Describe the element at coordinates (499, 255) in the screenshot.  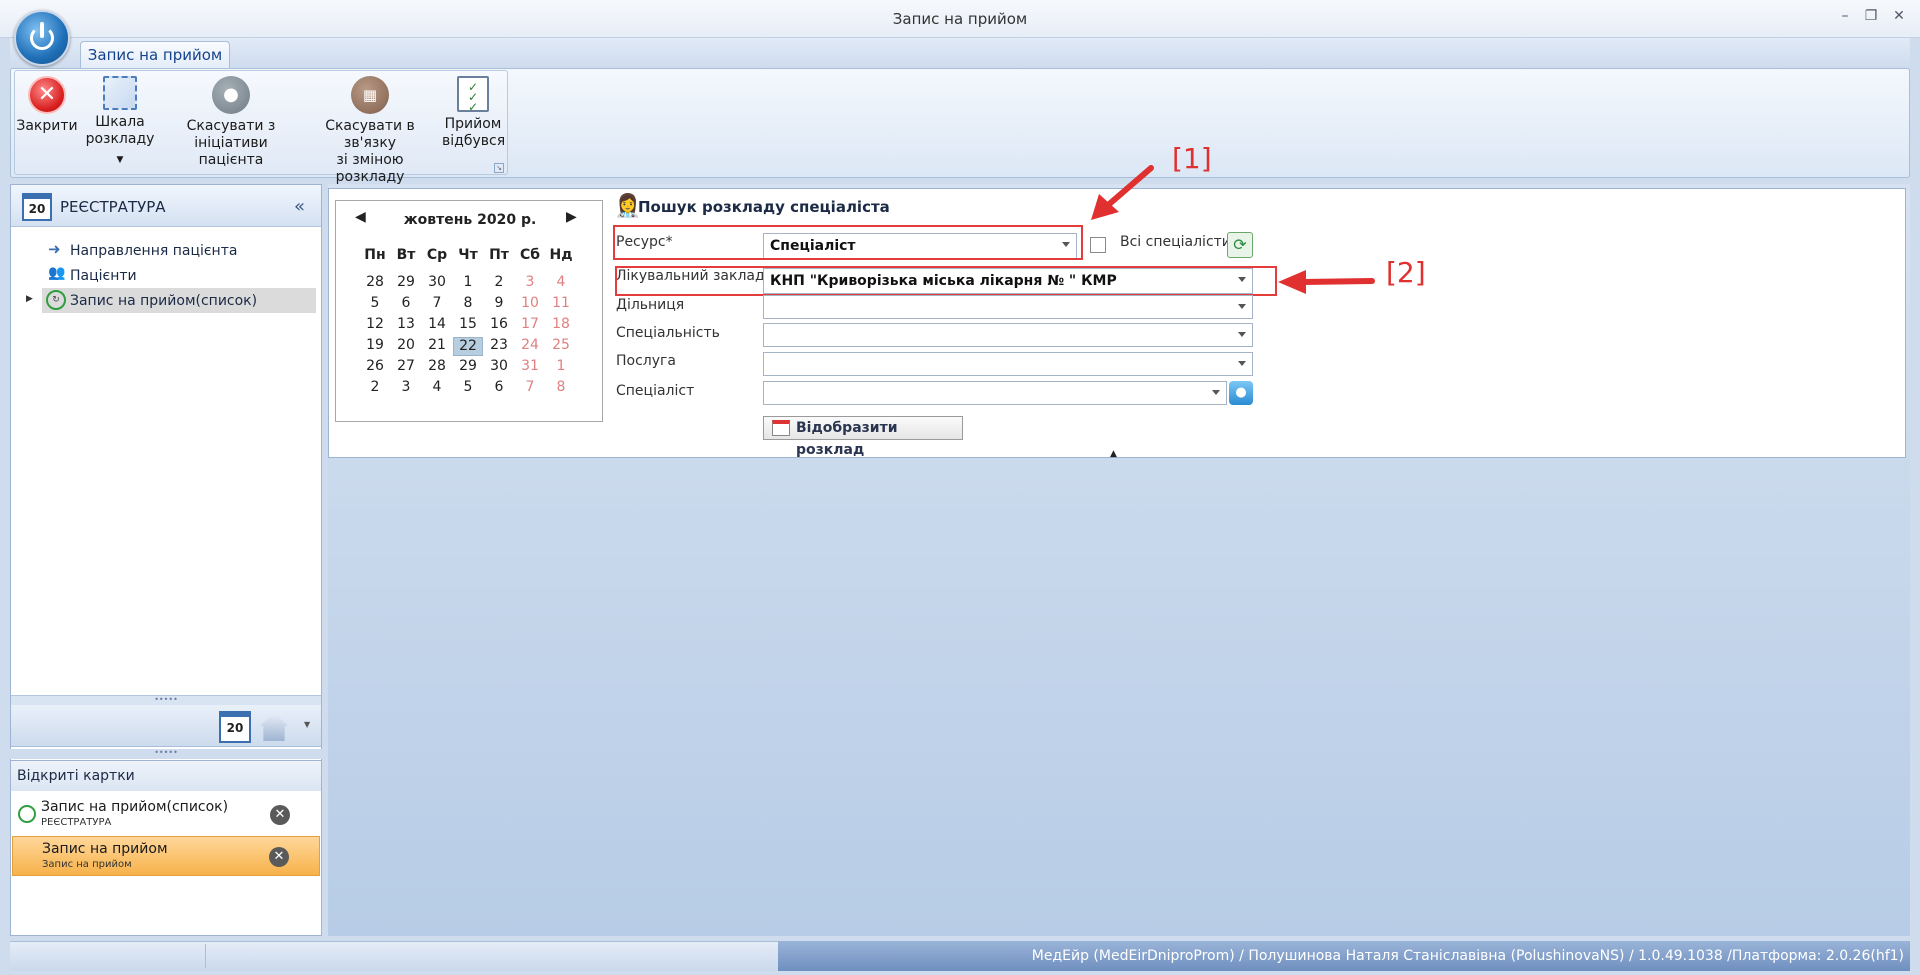
I see `weekday-header: Пт` at that location.